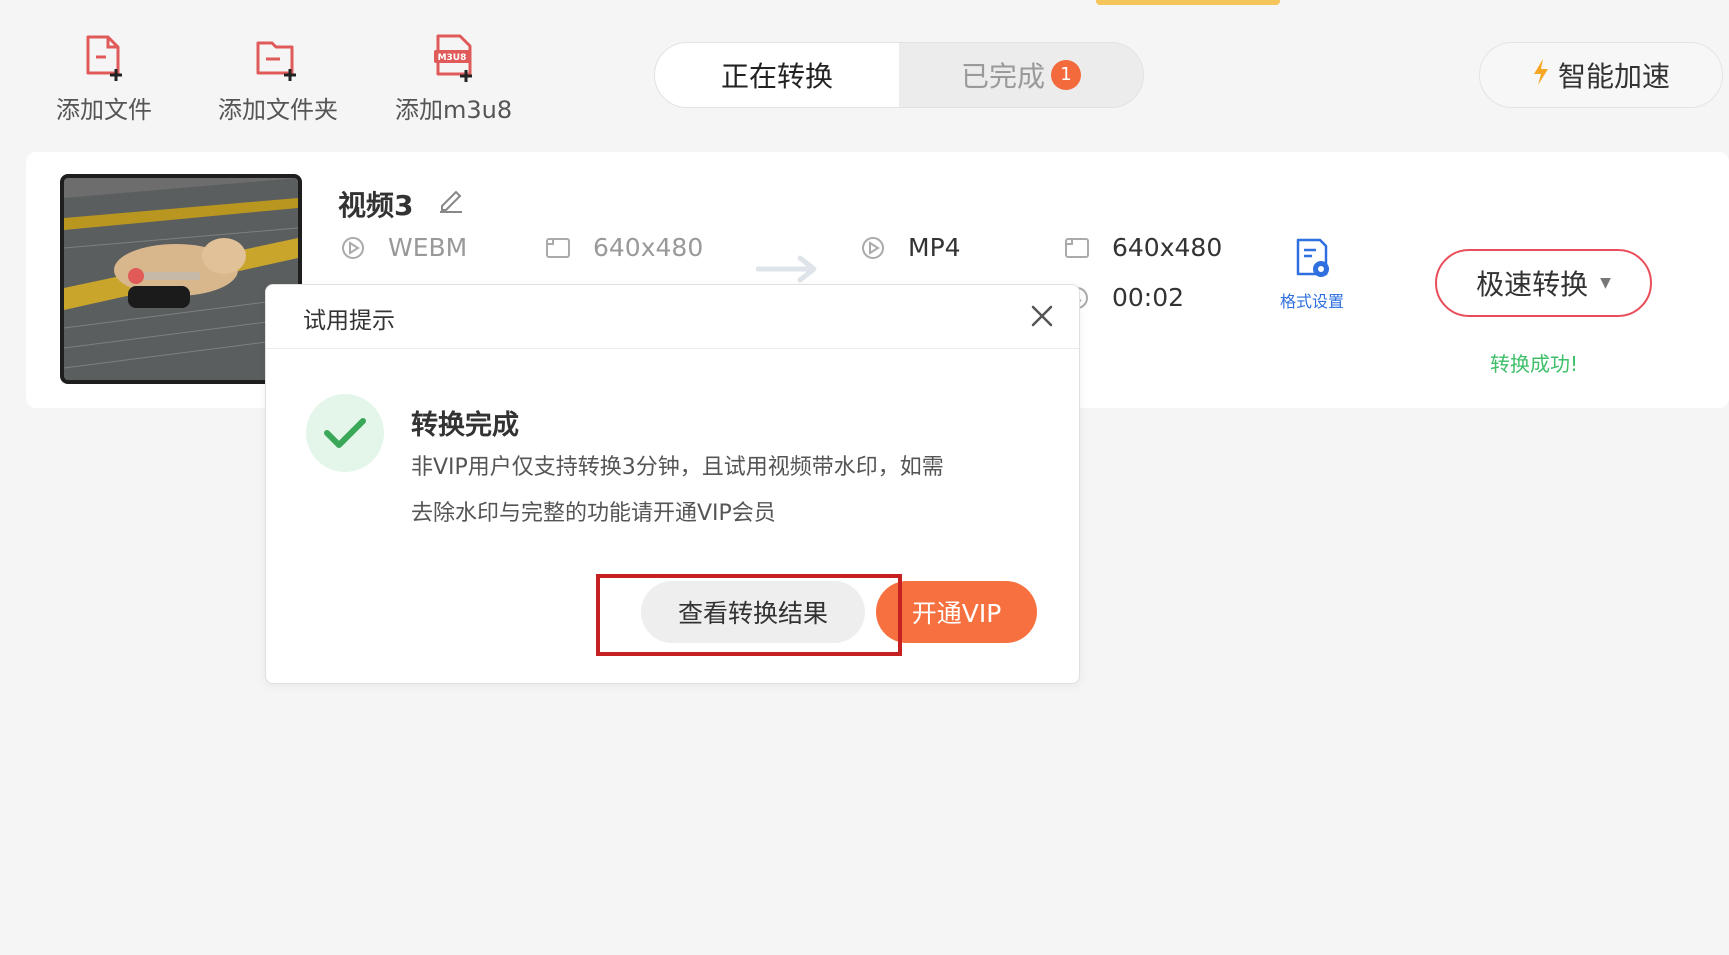 The width and height of the screenshot is (1729, 955). What do you see at coordinates (1605, 283) in the screenshot?
I see `chevron-down-icon: ▼` at bounding box center [1605, 283].